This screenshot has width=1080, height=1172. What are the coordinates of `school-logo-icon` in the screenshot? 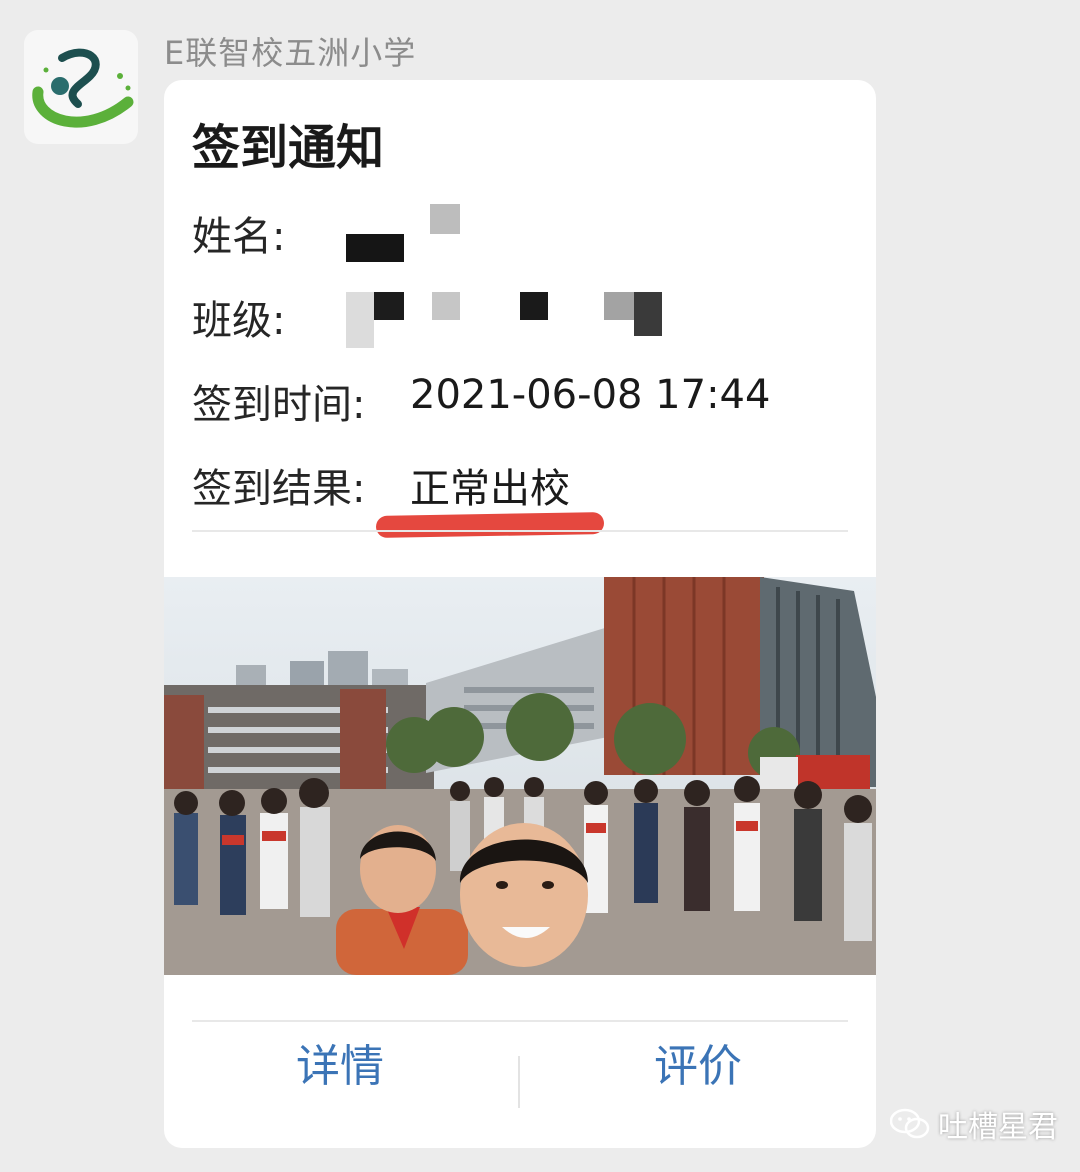 It's located at (83, 88).